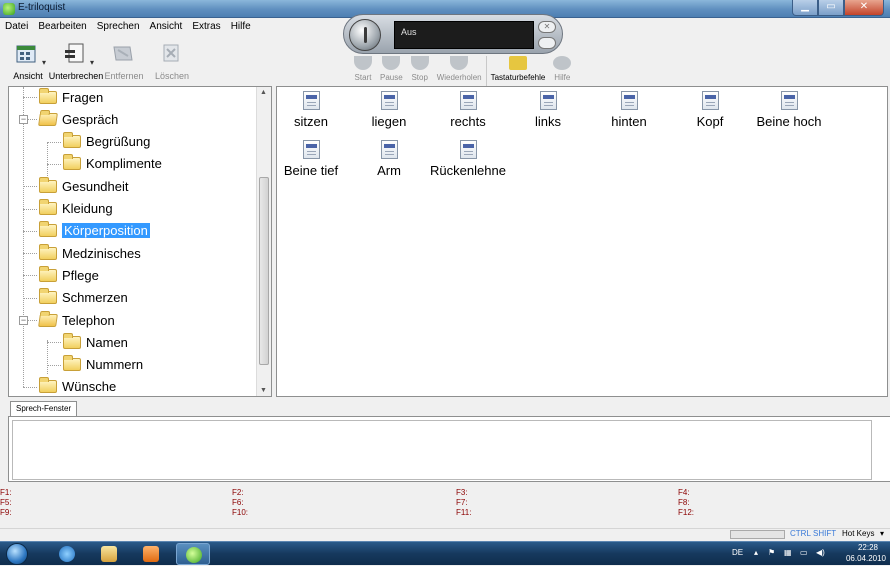 This screenshot has width=890, height=566. Describe the element at coordinates (44, 409) in the screenshot. I see `tab-sprech-fenster: Sprech-Fenster` at that location.